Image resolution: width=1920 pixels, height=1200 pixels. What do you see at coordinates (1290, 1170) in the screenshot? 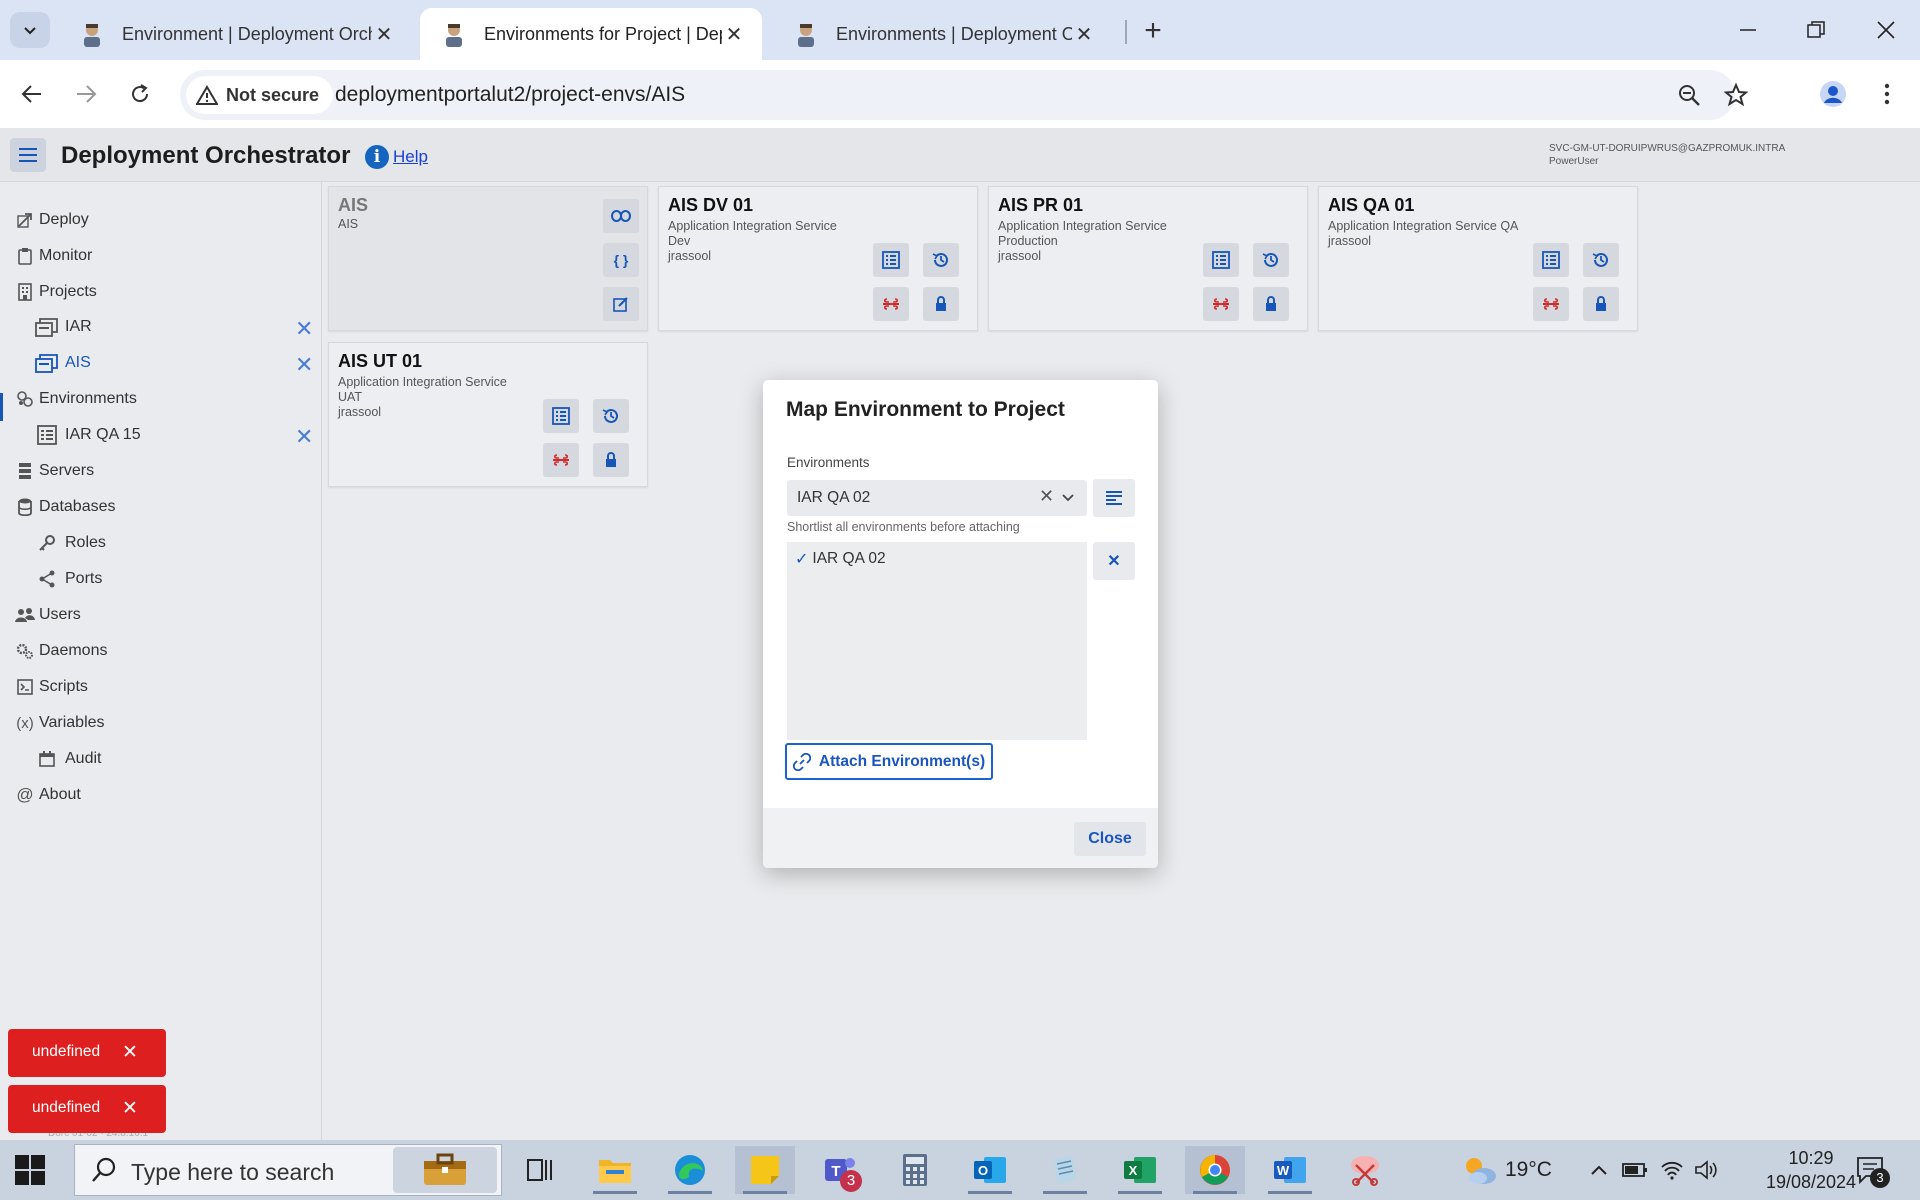
I see `word-icon: W` at bounding box center [1290, 1170].